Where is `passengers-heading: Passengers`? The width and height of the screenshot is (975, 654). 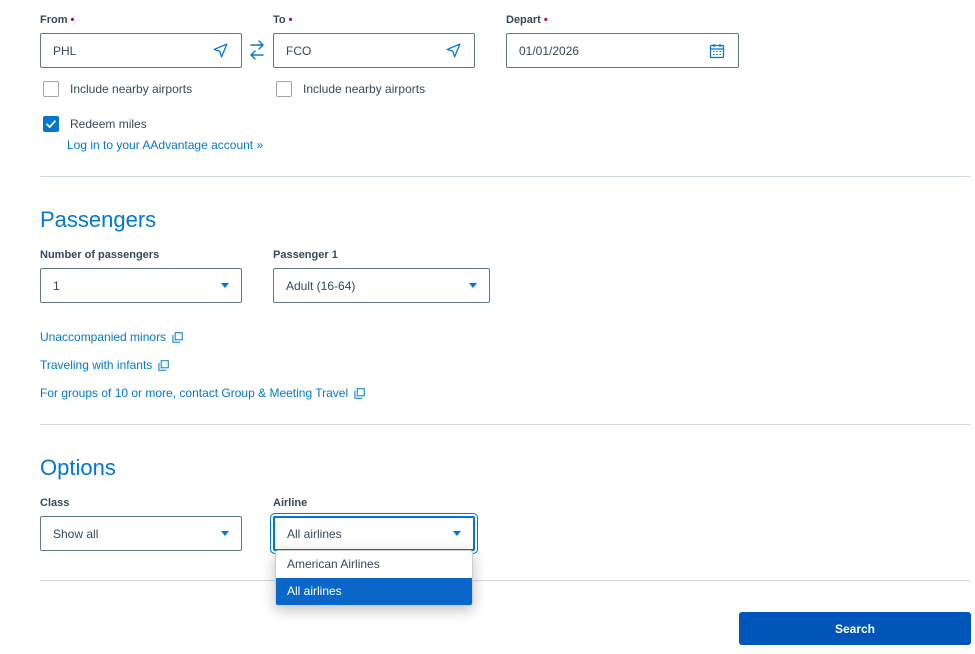
passengers-heading: Passengers is located at coordinates (98, 219).